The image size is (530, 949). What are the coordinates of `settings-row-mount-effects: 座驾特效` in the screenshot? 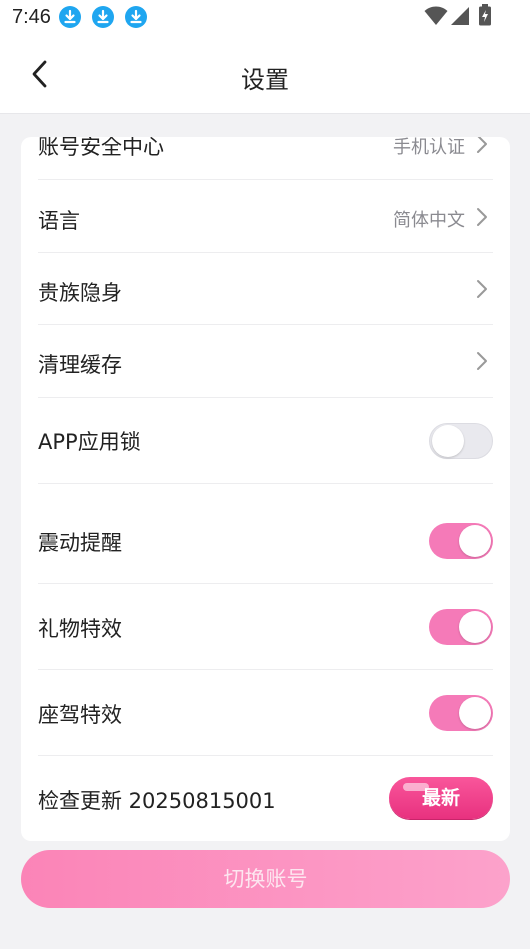 It's located at (265, 713).